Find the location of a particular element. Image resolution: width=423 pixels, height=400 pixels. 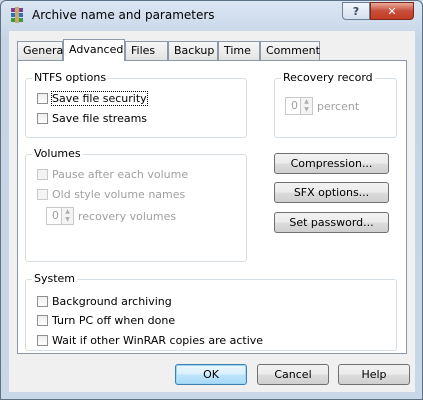

wait-copies-label: Wait if other WinRAR copies are active is located at coordinates (158, 340).